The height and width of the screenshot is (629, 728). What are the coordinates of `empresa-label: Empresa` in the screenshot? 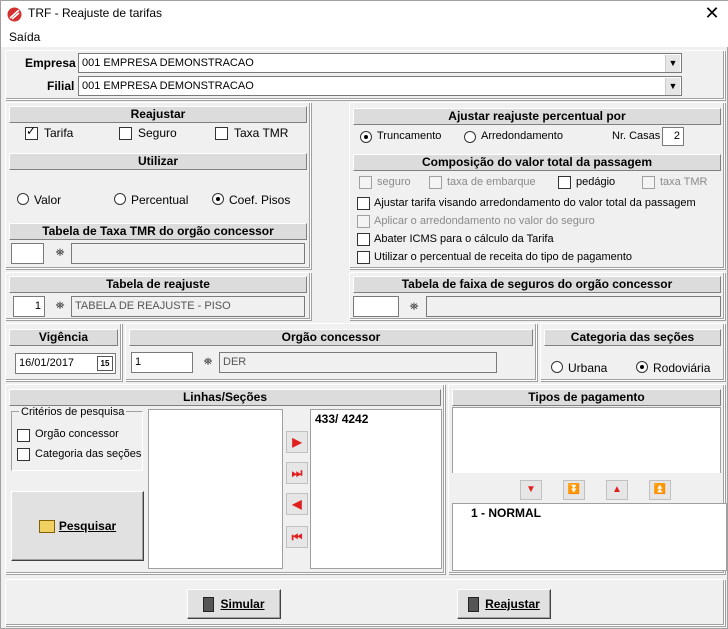 It's located at (50, 63).